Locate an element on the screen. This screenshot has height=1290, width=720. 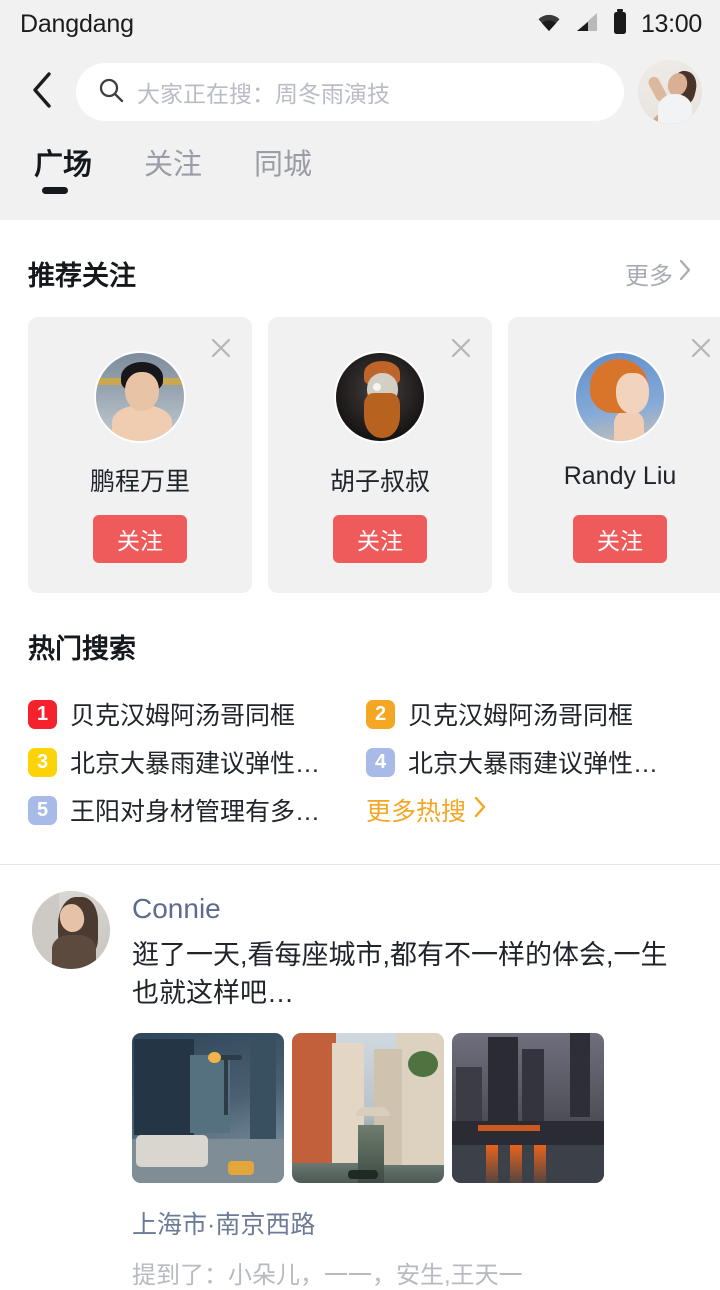
signal-icon is located at coordinates (587, 24).